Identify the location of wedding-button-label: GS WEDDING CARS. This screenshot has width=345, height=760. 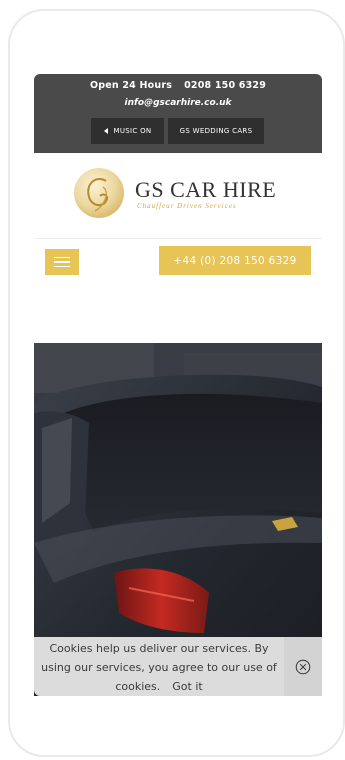
(216, 131).